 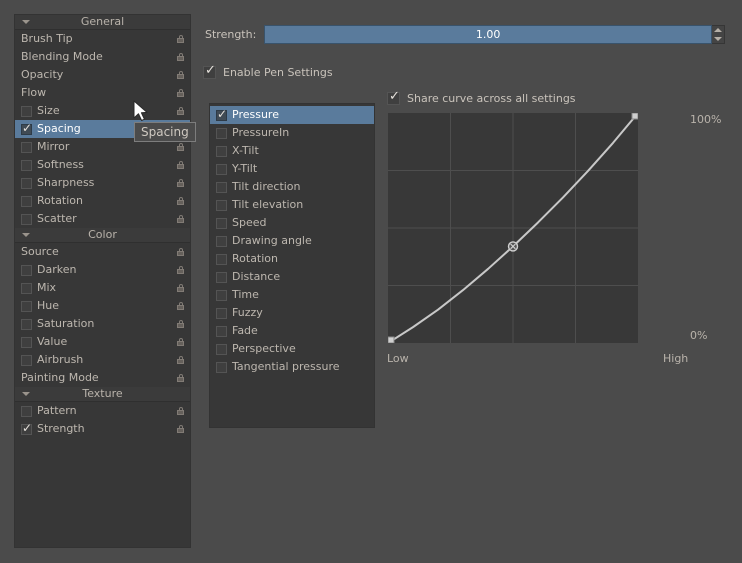 What do you see at coordinates (292, 133) in the screenshot?
I see `sensor-item-pressurein: PressureIn` at bounding box center [292, 133].